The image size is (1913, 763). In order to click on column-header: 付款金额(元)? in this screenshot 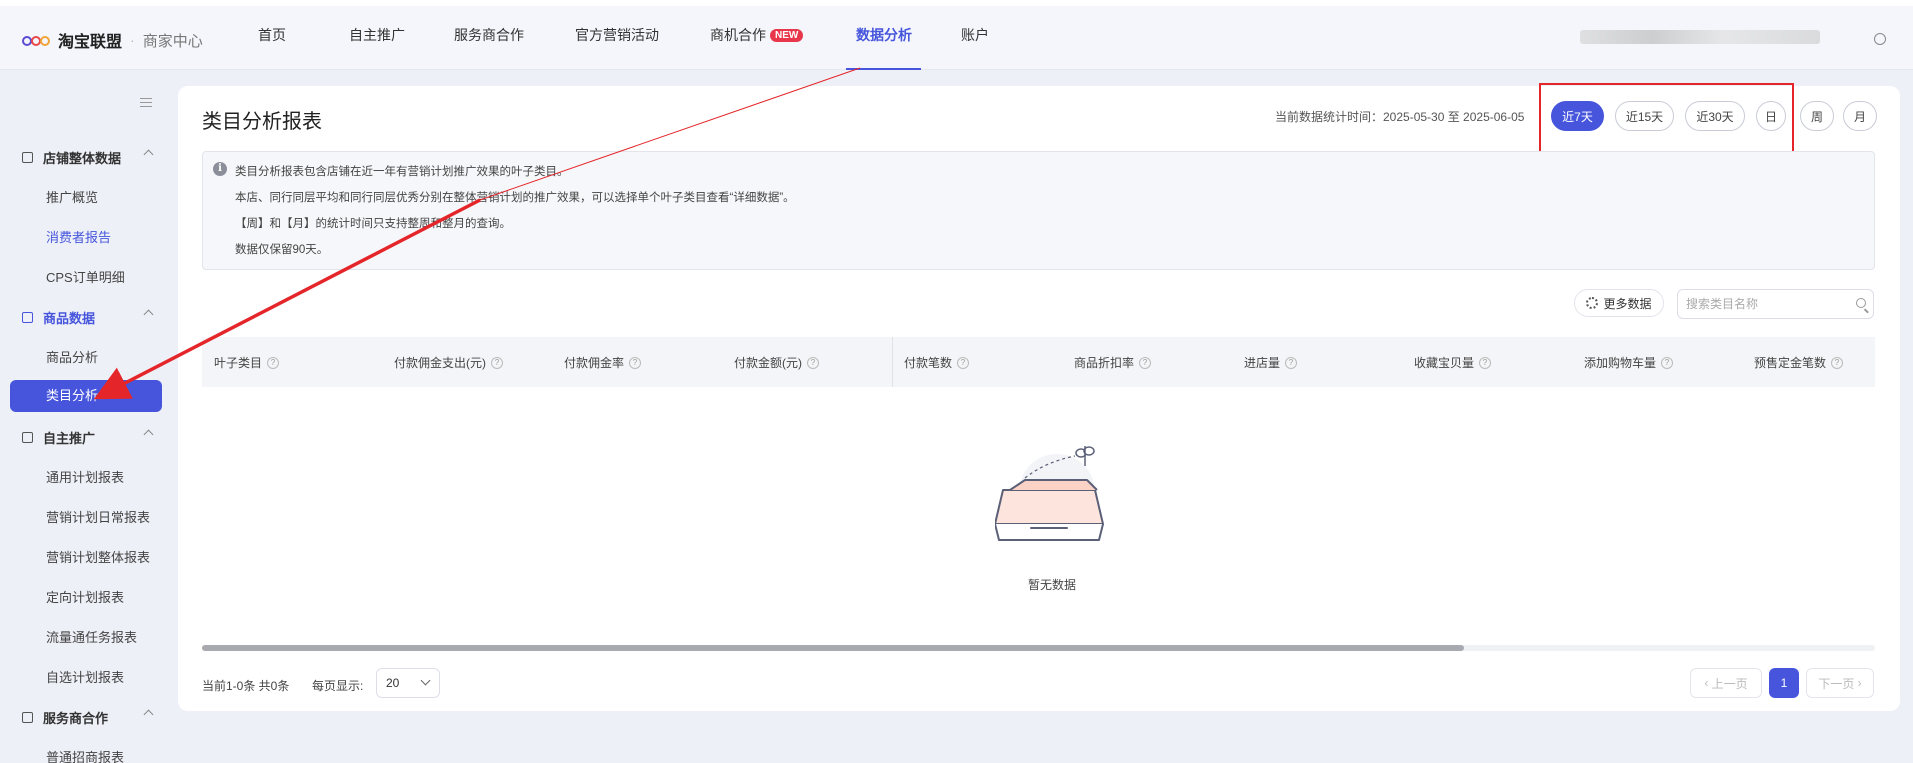, I will do `click(776, 362)`.